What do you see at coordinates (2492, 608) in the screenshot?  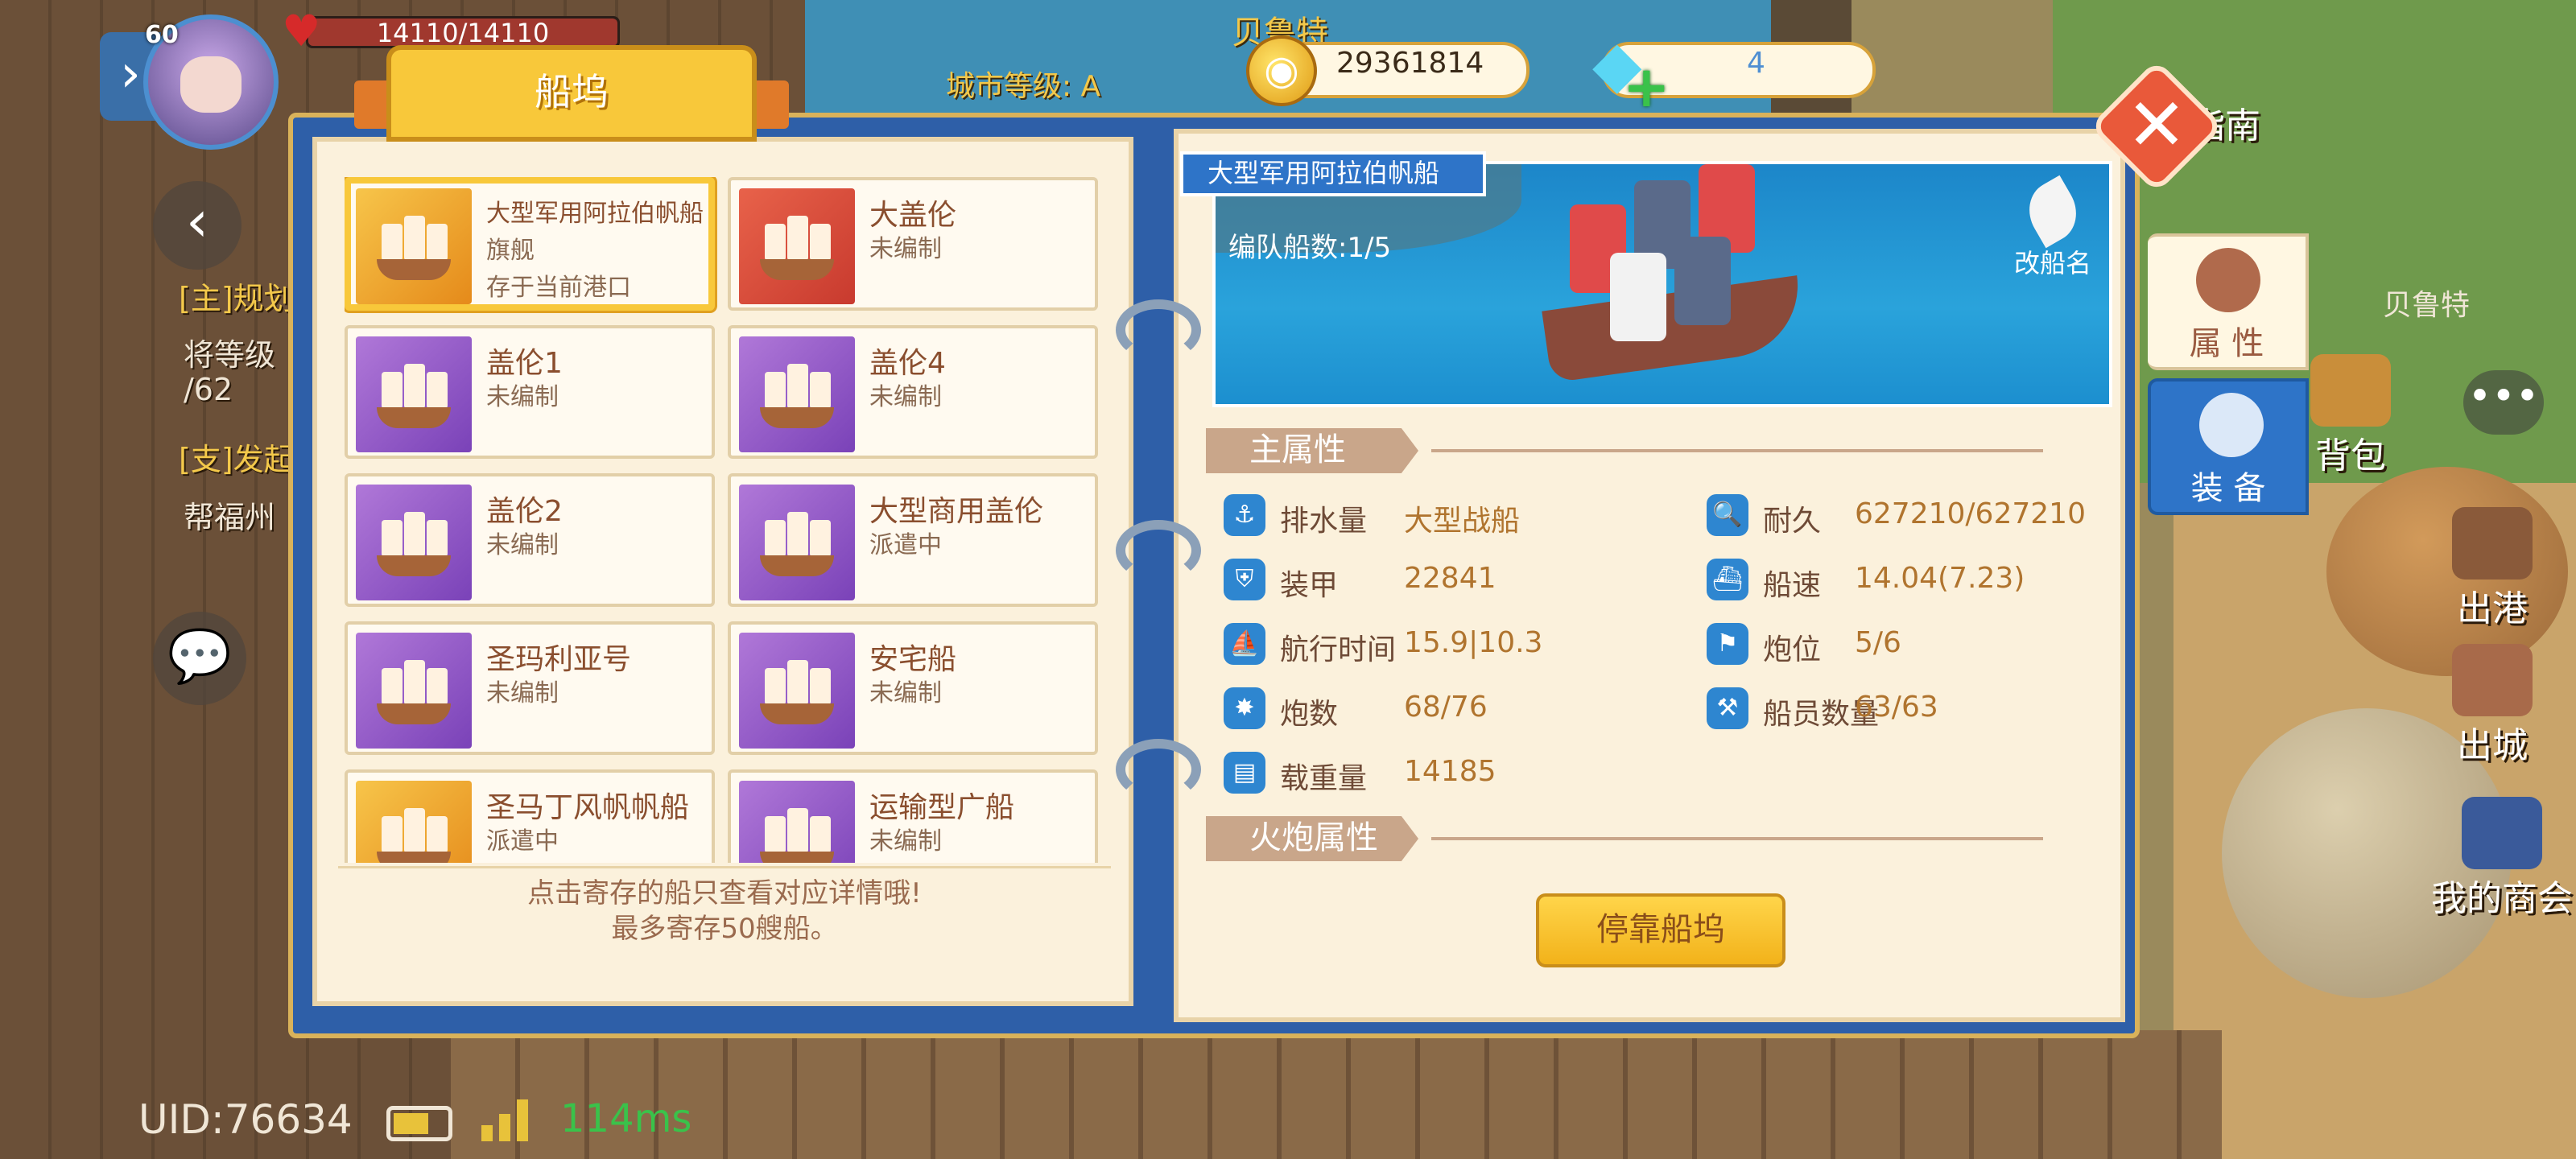 I see `depart-label: 出港` at bounding box center [2492, 608].